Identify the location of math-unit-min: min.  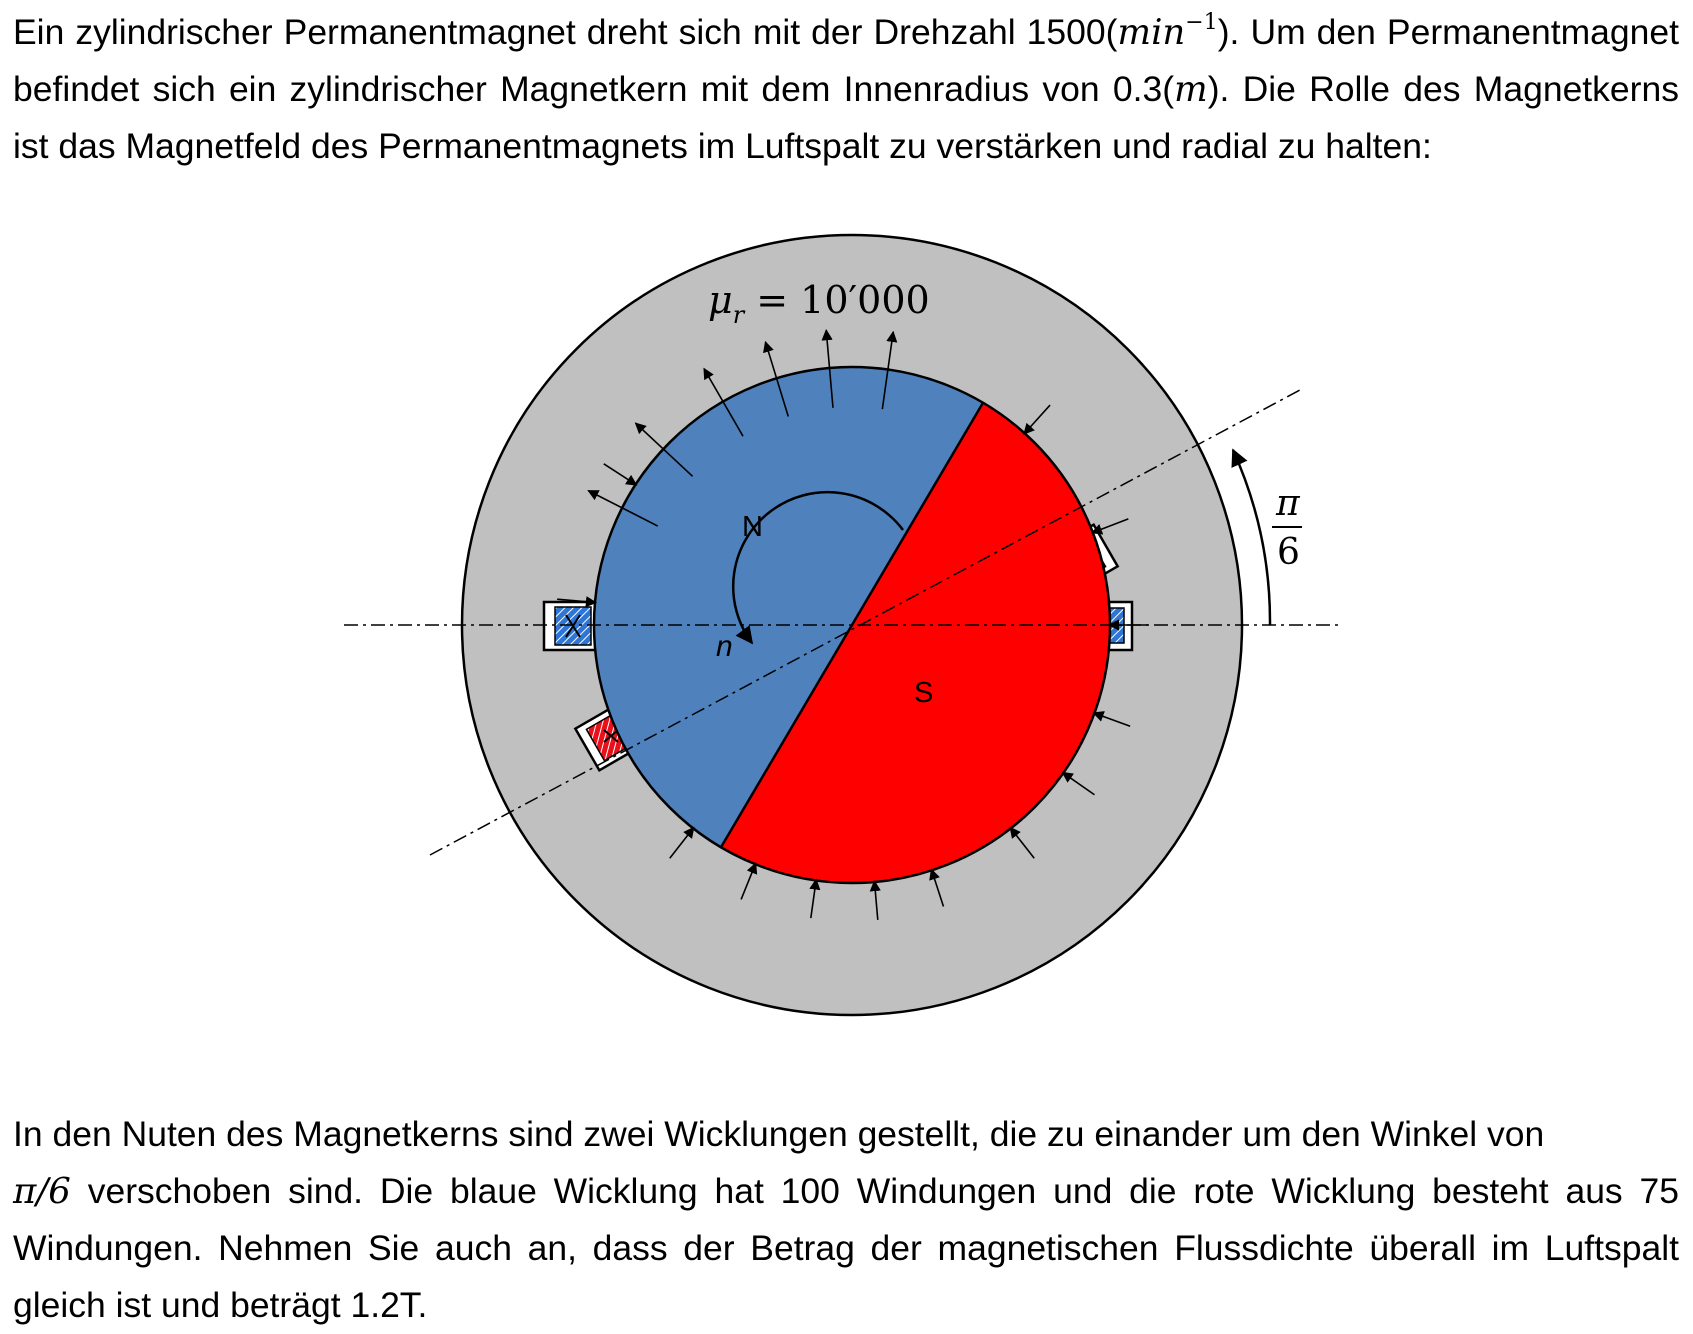
(1151, 32).